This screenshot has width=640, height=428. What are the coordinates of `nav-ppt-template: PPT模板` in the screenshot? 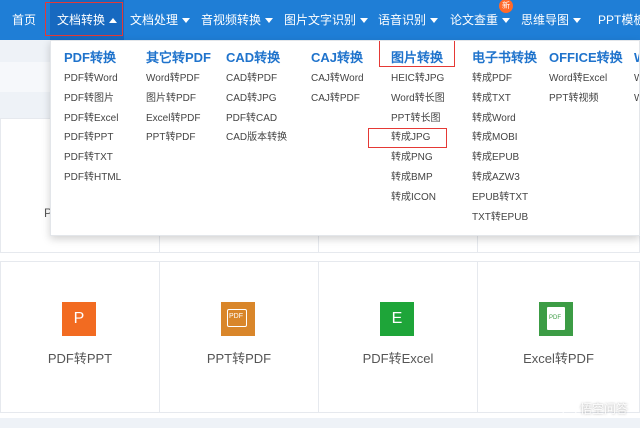 It's located at (619, 20).